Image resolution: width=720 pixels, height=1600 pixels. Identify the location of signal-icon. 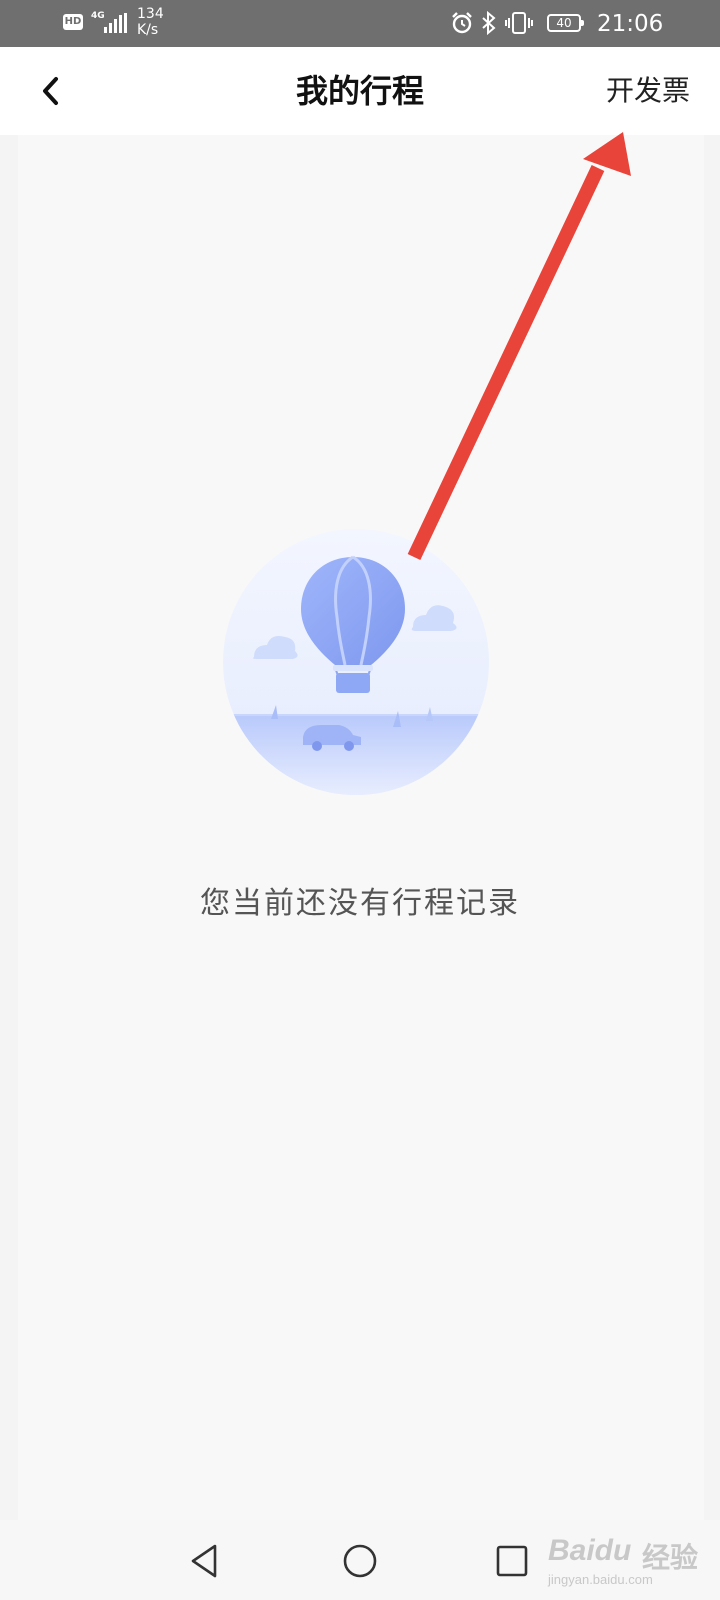
(116, 23).